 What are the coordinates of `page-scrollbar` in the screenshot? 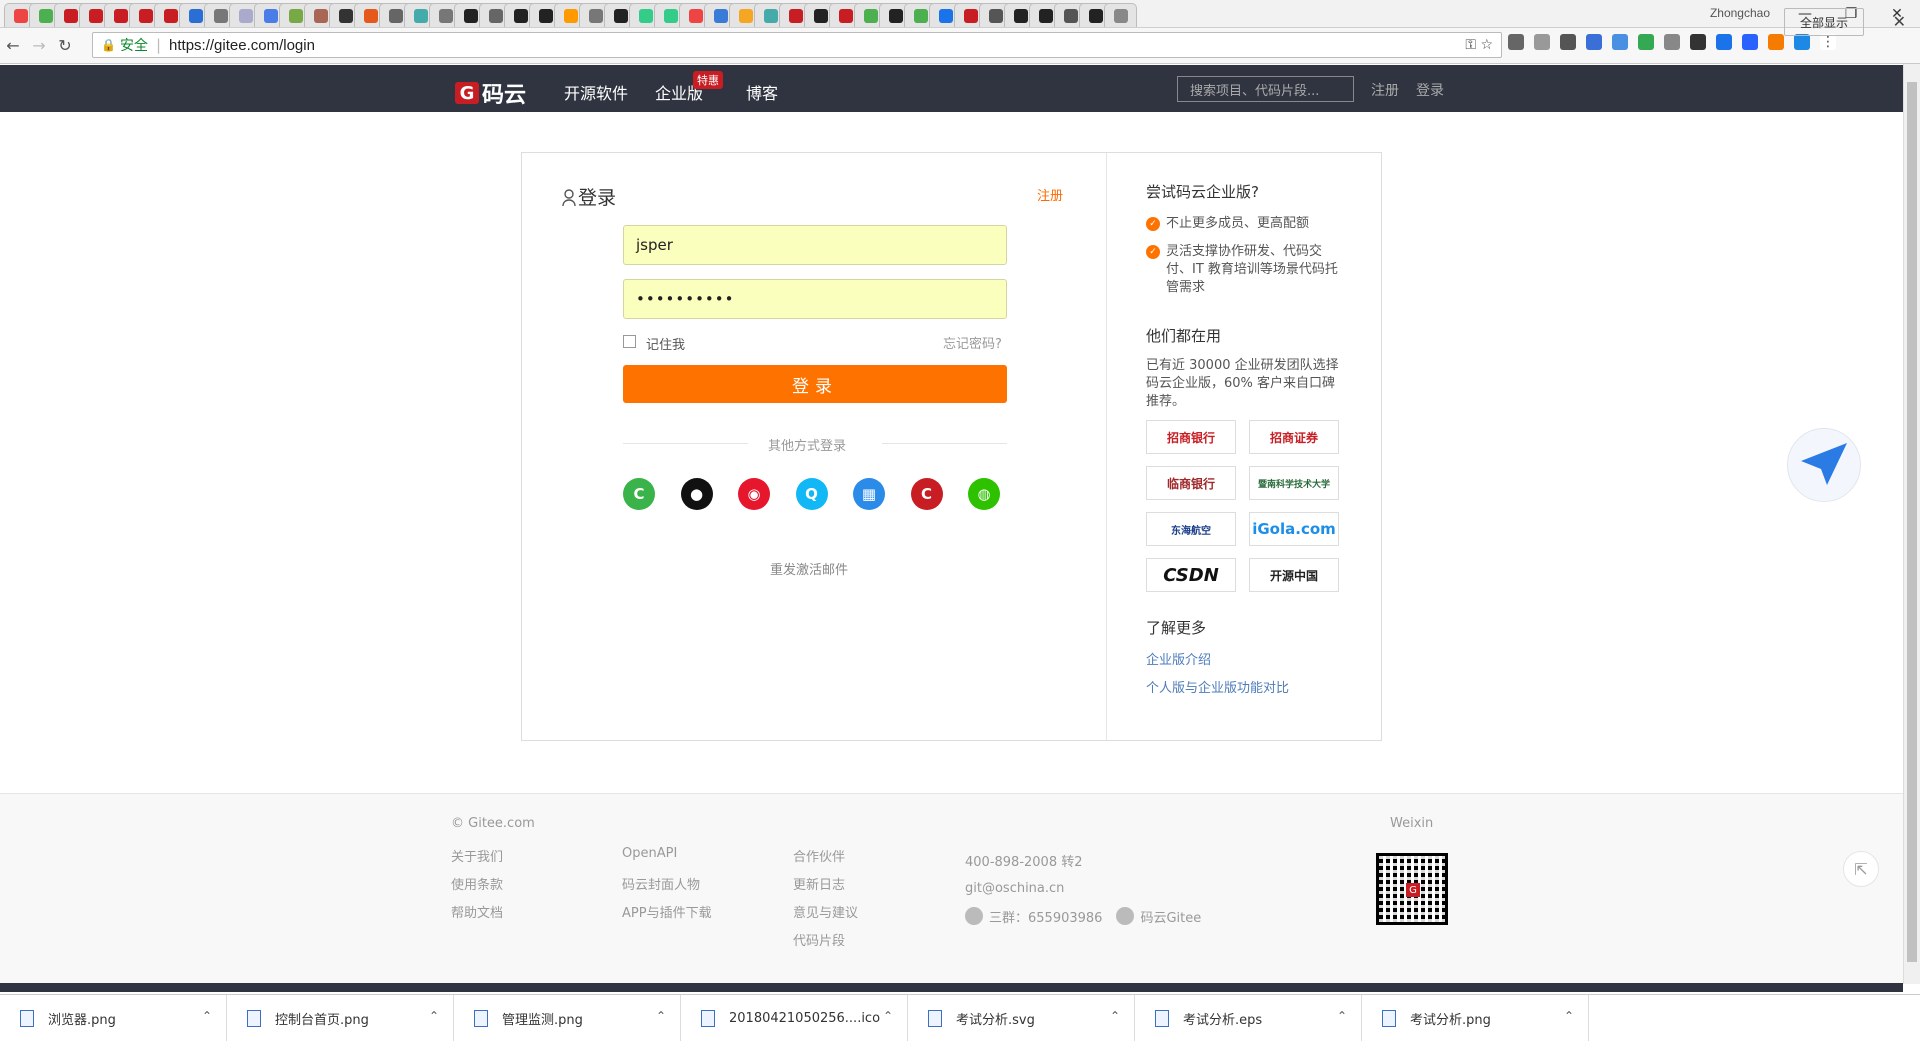 It's located at (1911, 524).